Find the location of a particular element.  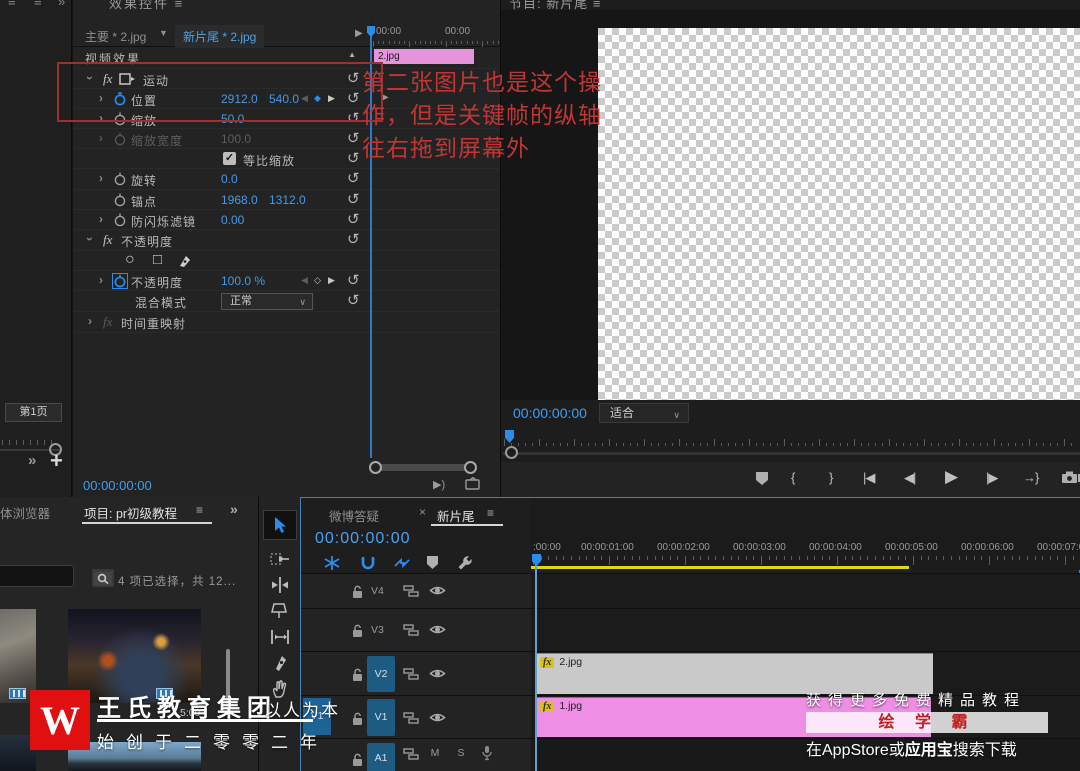

rect-mask-icon: □ is located at coordinates (157, 259).